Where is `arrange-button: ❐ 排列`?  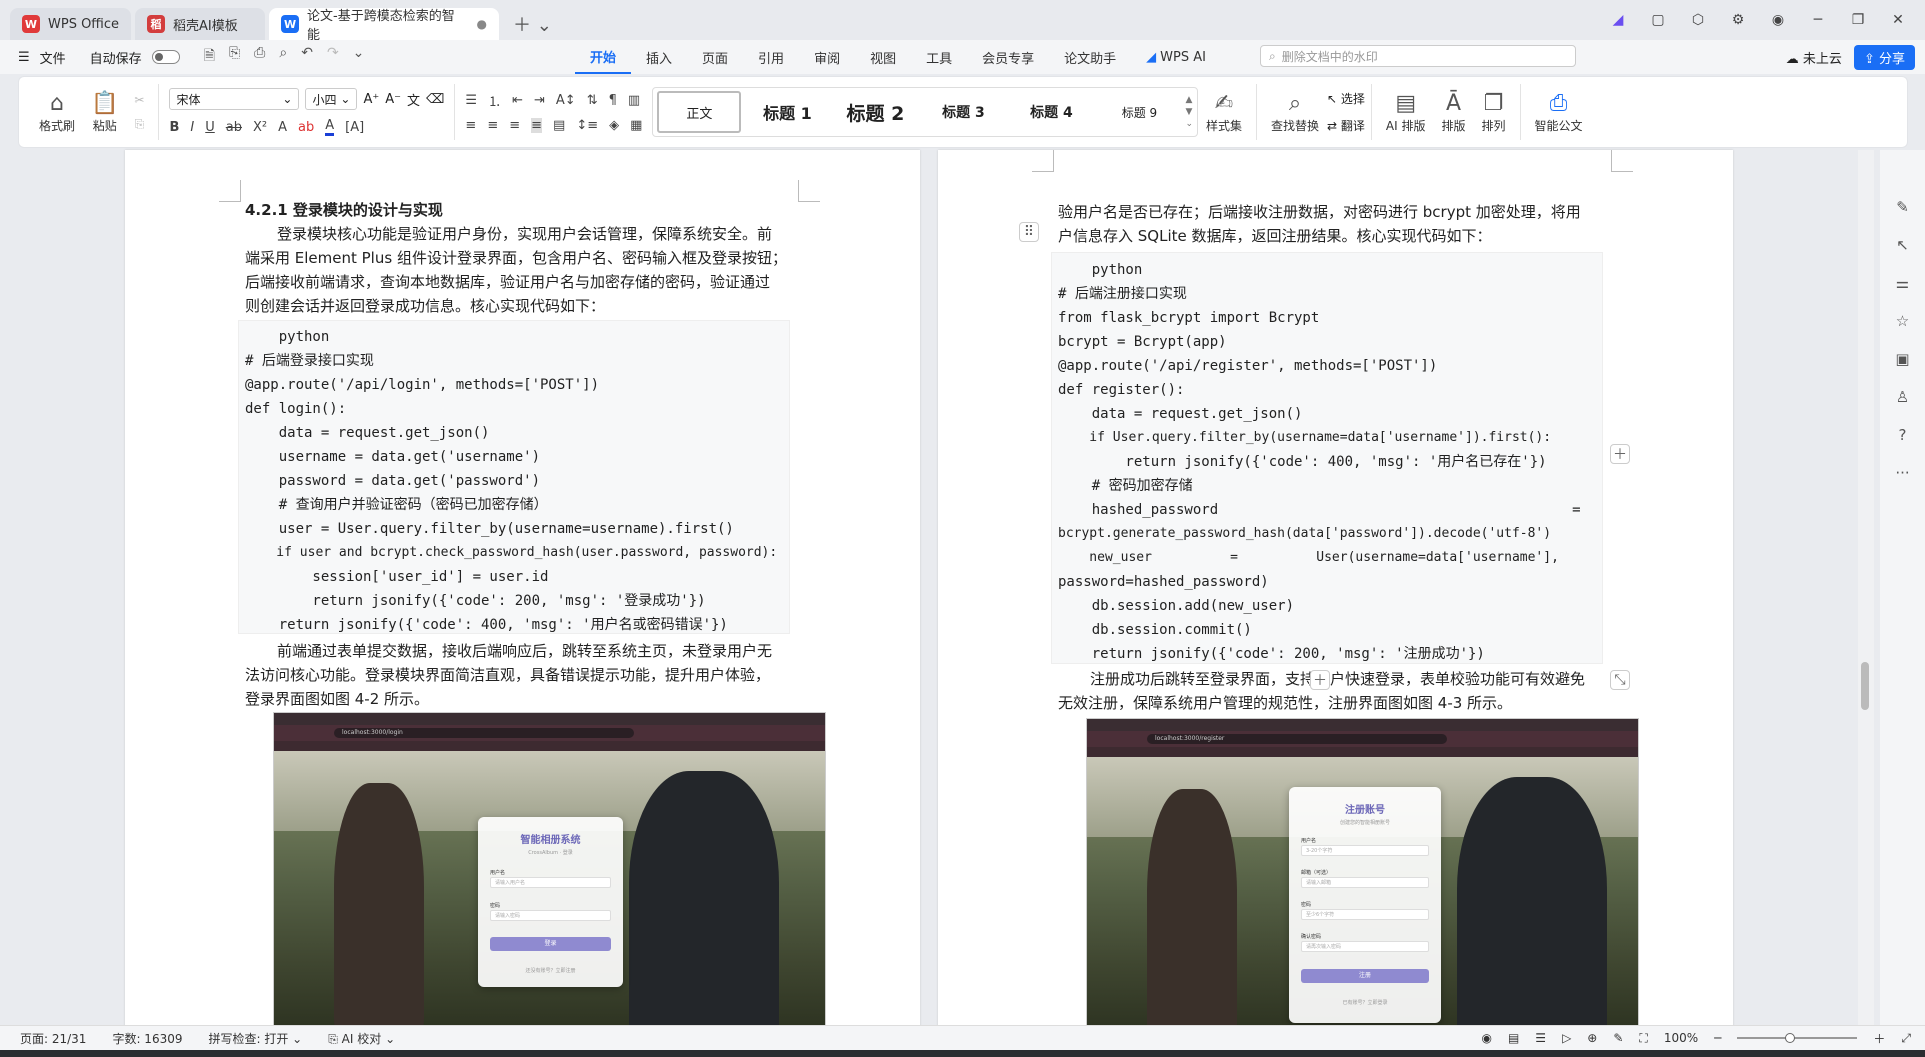 arrange-button: ❐ 排列 is located at coordinates (1494, 112).